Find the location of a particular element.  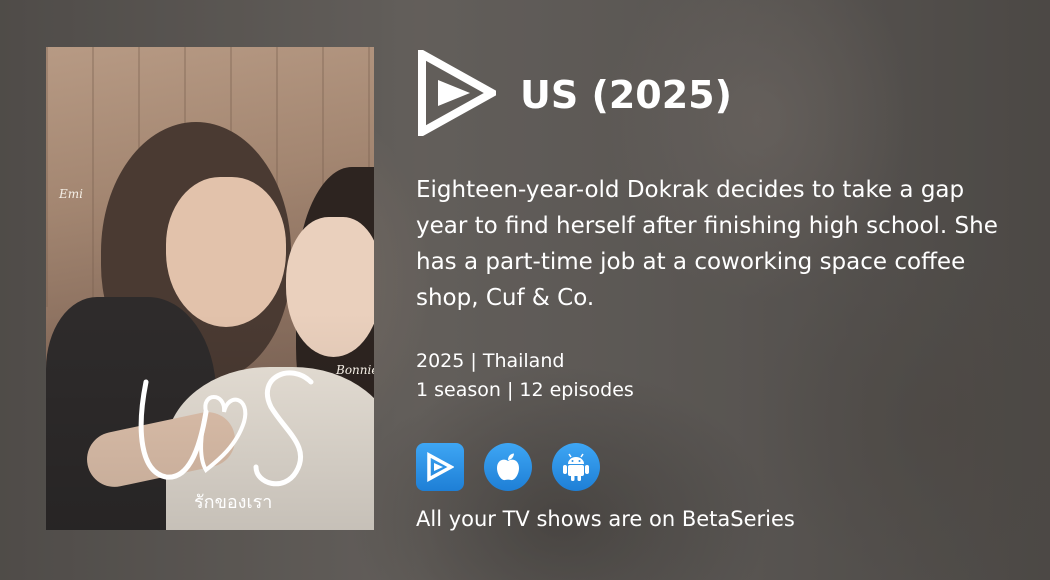

poster-thai-title: รักของเรา is located at coordinates (233, 502).